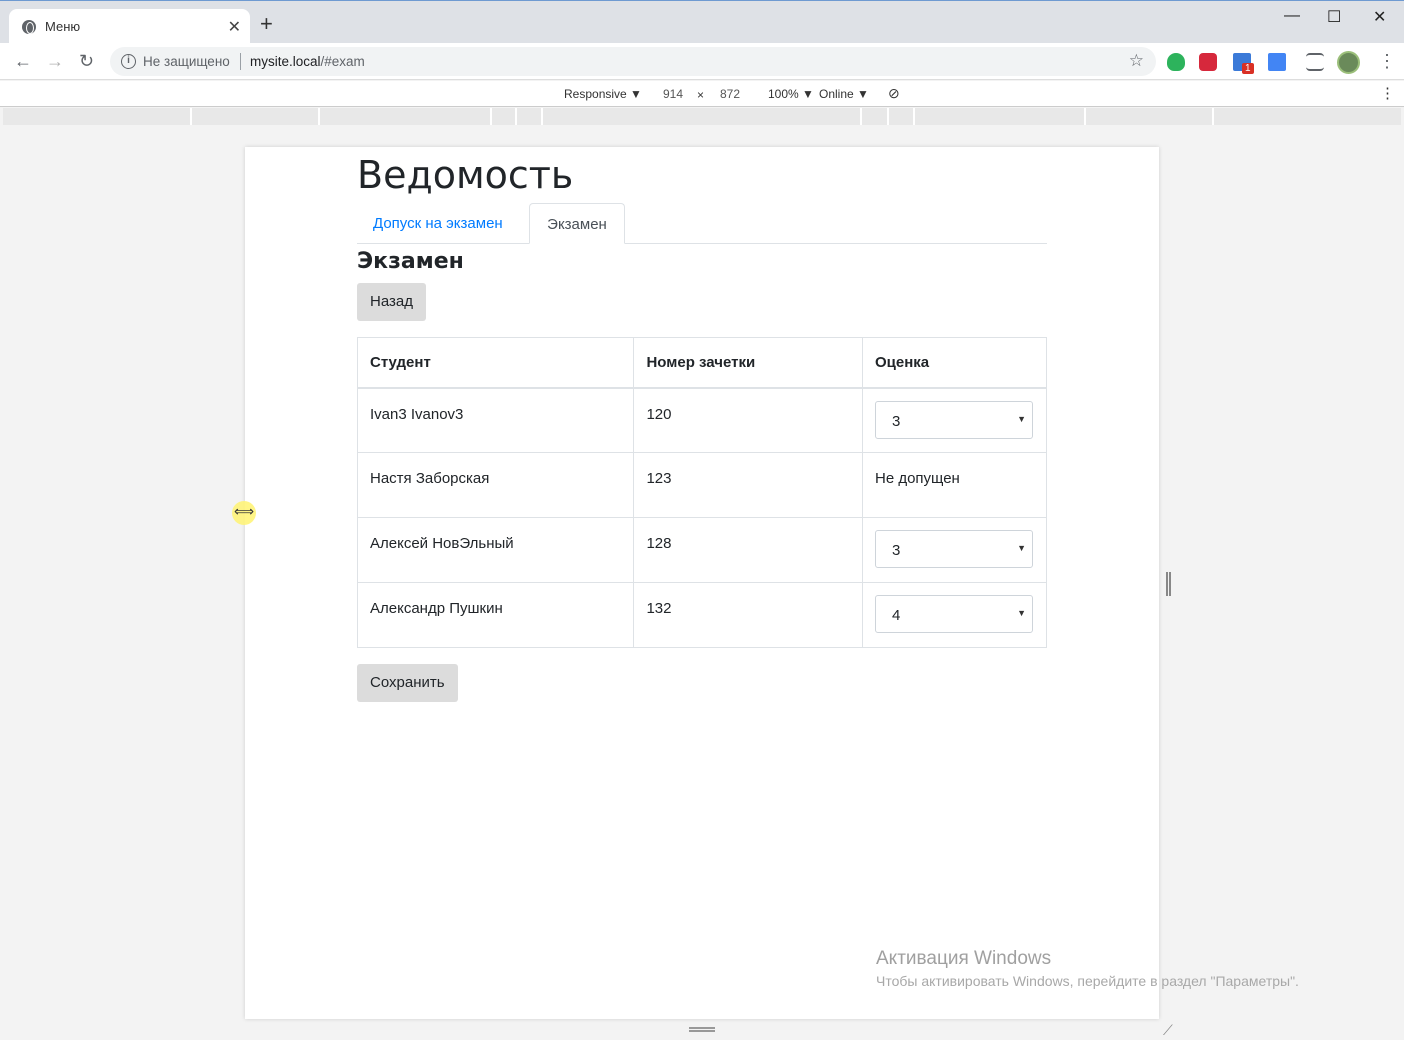 The image size is (1404, 1040). What do you see at coordinates (702, 1029) in the screenshot?
I see `viewport-resize-handle-bottom` at bounding box center [702, 1029].